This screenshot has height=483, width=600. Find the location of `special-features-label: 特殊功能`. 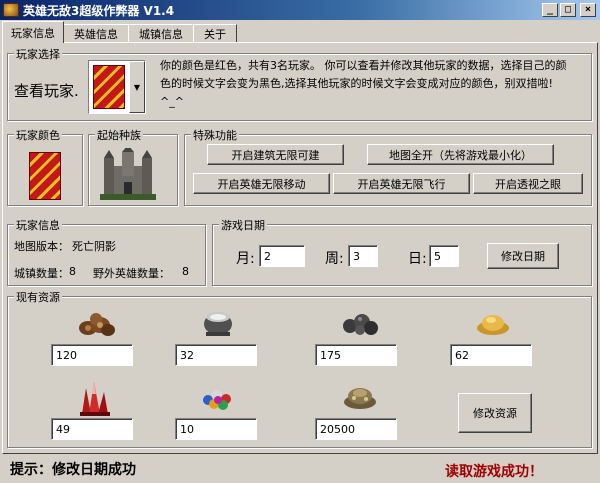

special-features-label: 特殊功能 is located at coordinates (215, 135).